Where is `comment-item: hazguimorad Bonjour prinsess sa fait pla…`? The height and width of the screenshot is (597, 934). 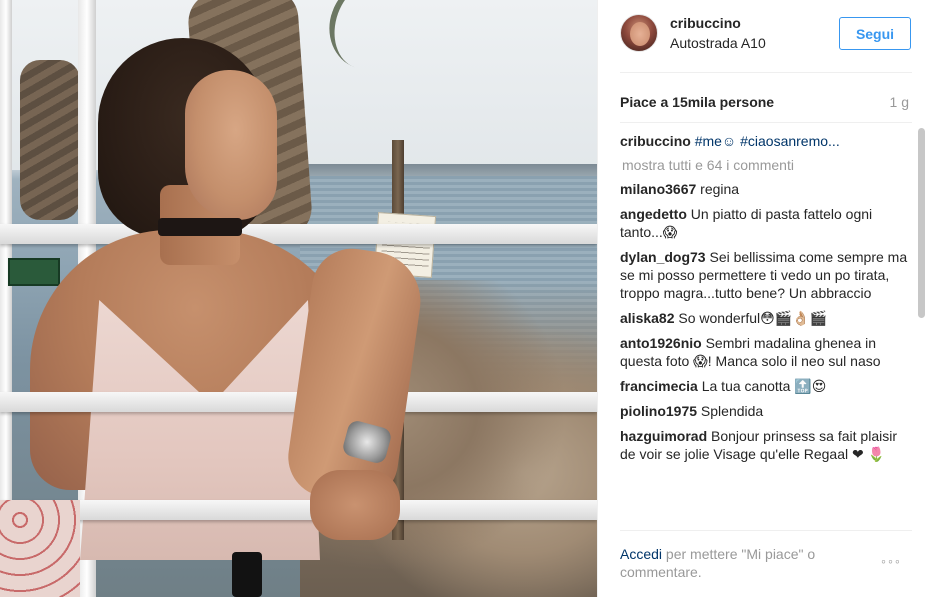 comment-item: hazguimorad Bonjour prinsess sa fait pla… is located at coordinates (765, 445).